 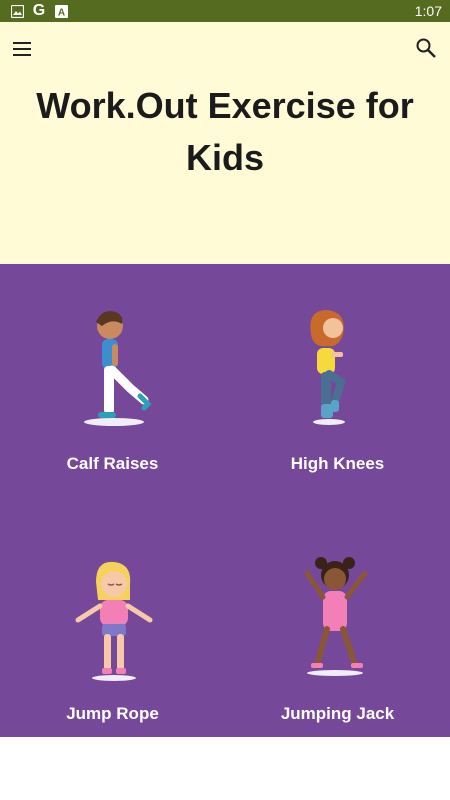 What do you see at coordinates (428, 11) in the screenshot?
I see `clock: 1:07` at bounding box center [428, 11].